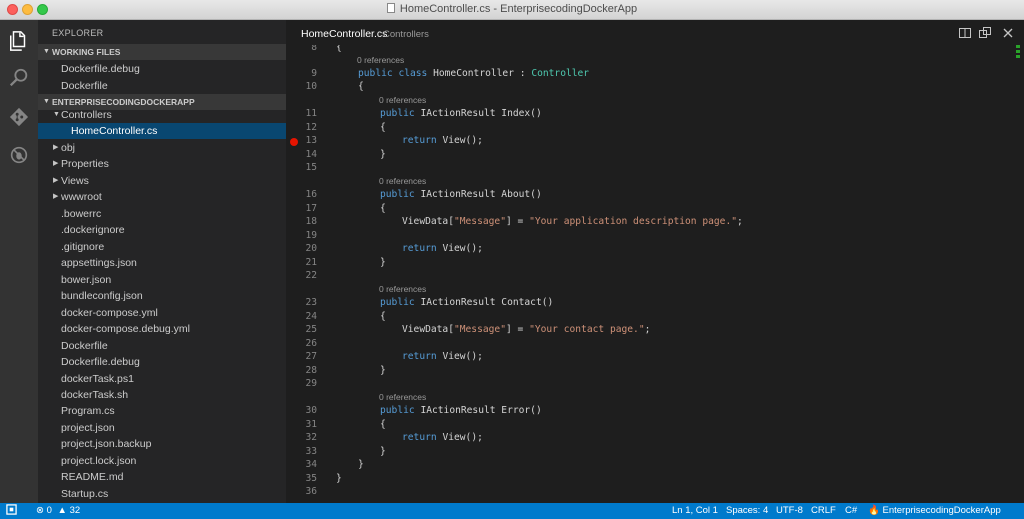  I want to click on return-expression: View();, so click(462, 437).